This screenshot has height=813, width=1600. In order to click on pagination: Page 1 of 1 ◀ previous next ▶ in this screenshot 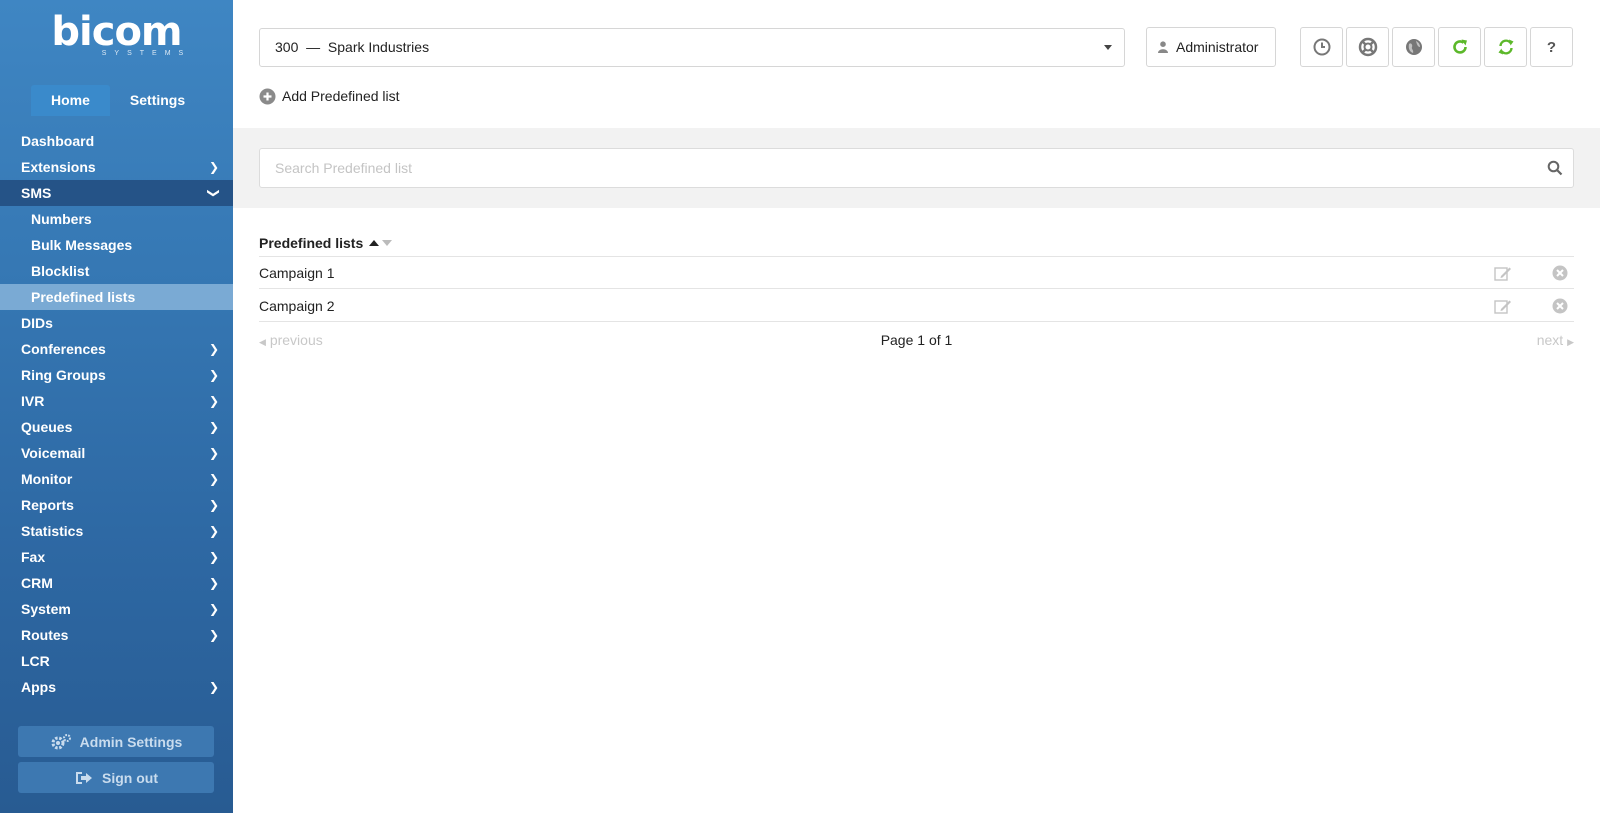, I will do `click(916, 342)`.